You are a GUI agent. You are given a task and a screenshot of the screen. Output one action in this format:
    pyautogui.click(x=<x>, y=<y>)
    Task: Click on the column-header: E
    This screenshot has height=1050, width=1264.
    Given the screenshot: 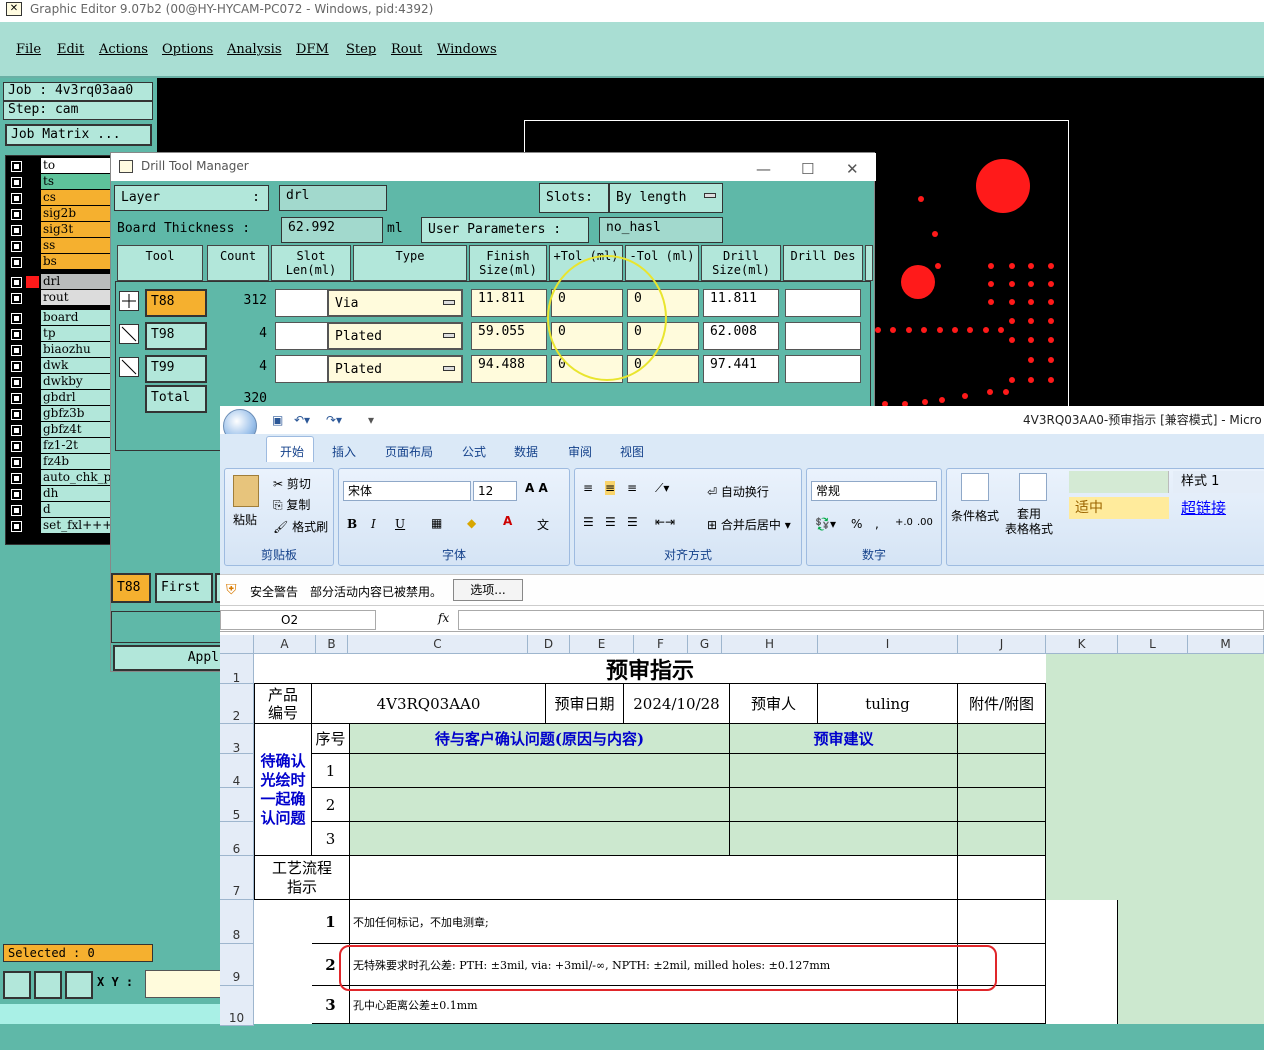 What is the action you would take?
    pyautogui.click(x=602, y=644)
    